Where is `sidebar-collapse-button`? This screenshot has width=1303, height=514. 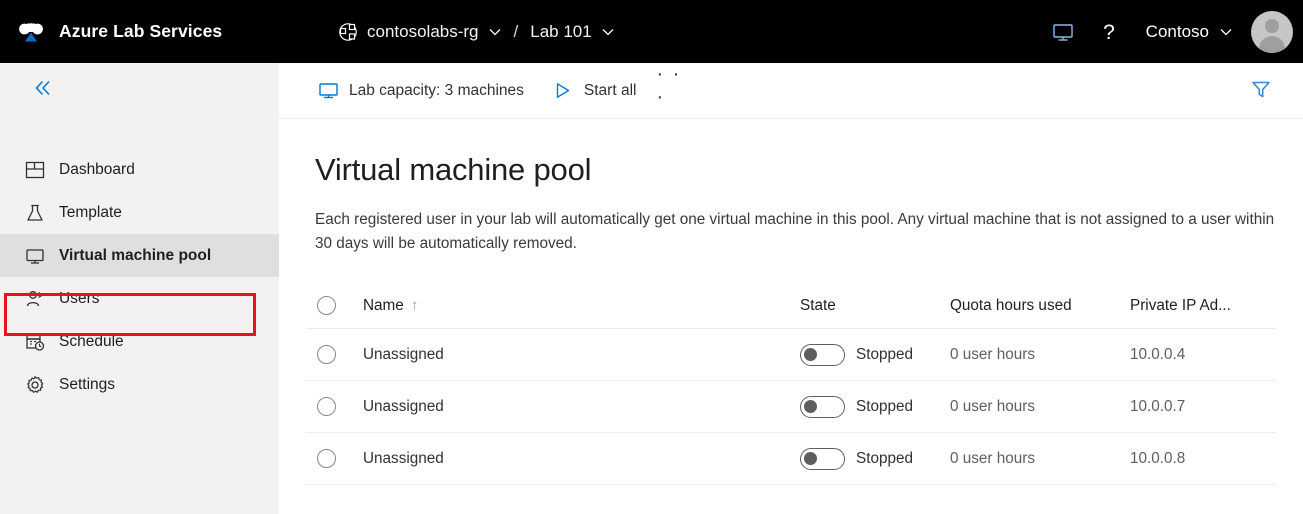 sidebar-collapse-button is located at coordinates (43, 90).